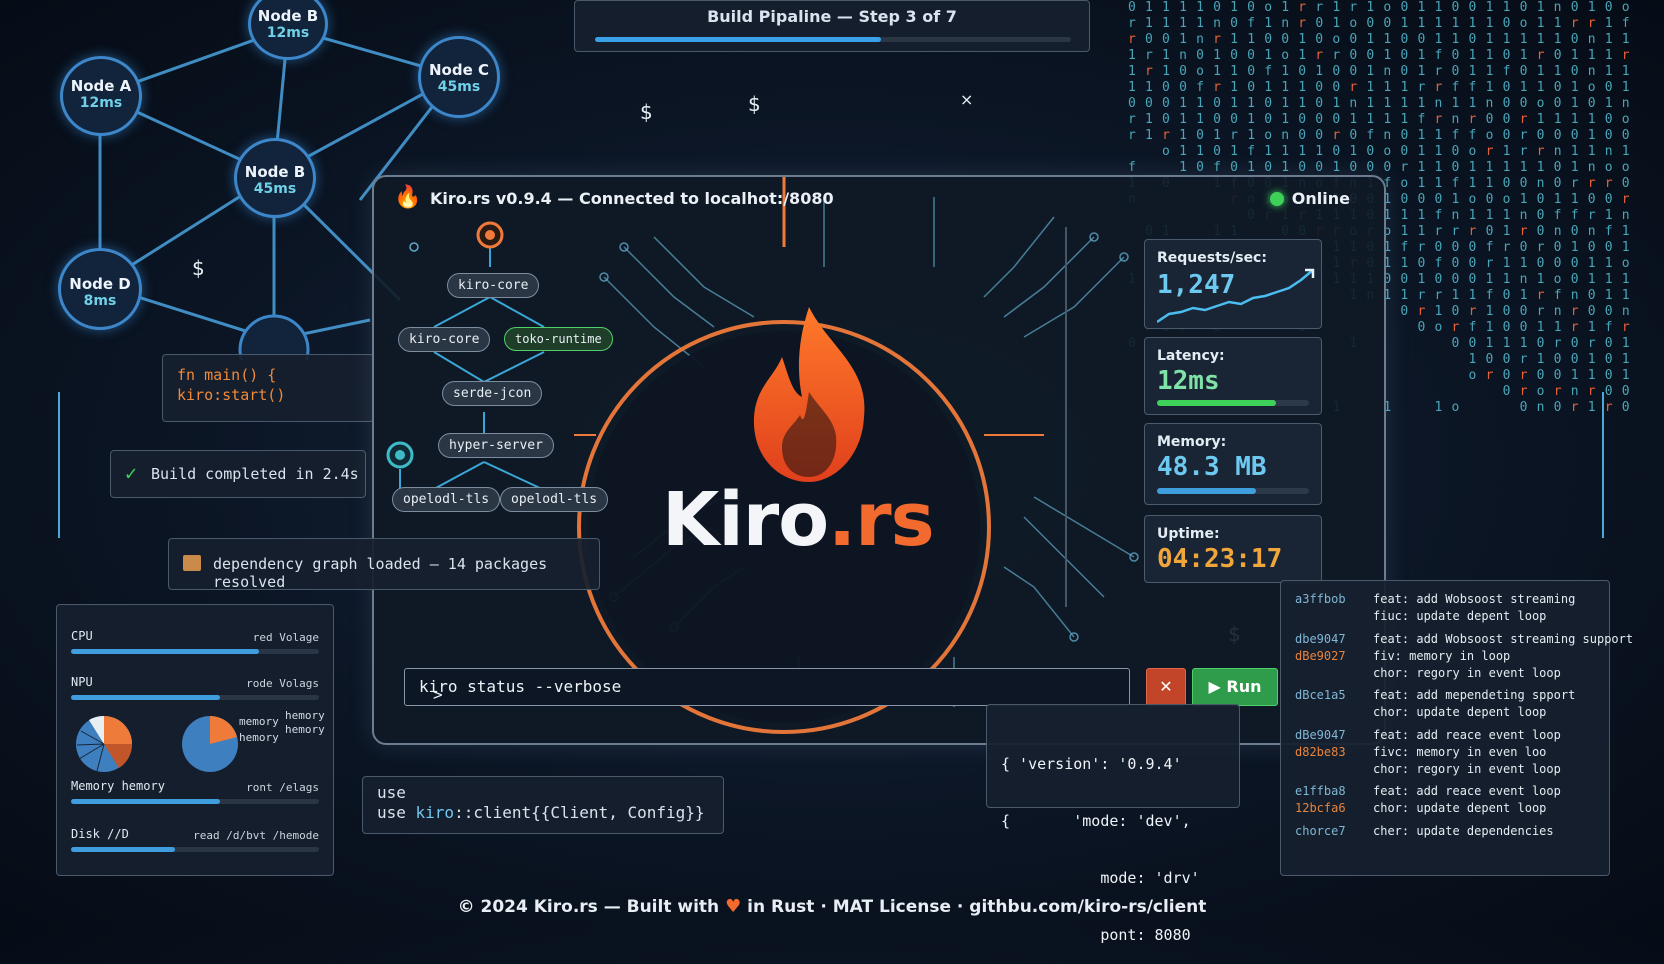 Image resolution: width=1664 pixels, height=964 pixels. I want to click on commit-hash: dBce1a5, so click(1320, 695).